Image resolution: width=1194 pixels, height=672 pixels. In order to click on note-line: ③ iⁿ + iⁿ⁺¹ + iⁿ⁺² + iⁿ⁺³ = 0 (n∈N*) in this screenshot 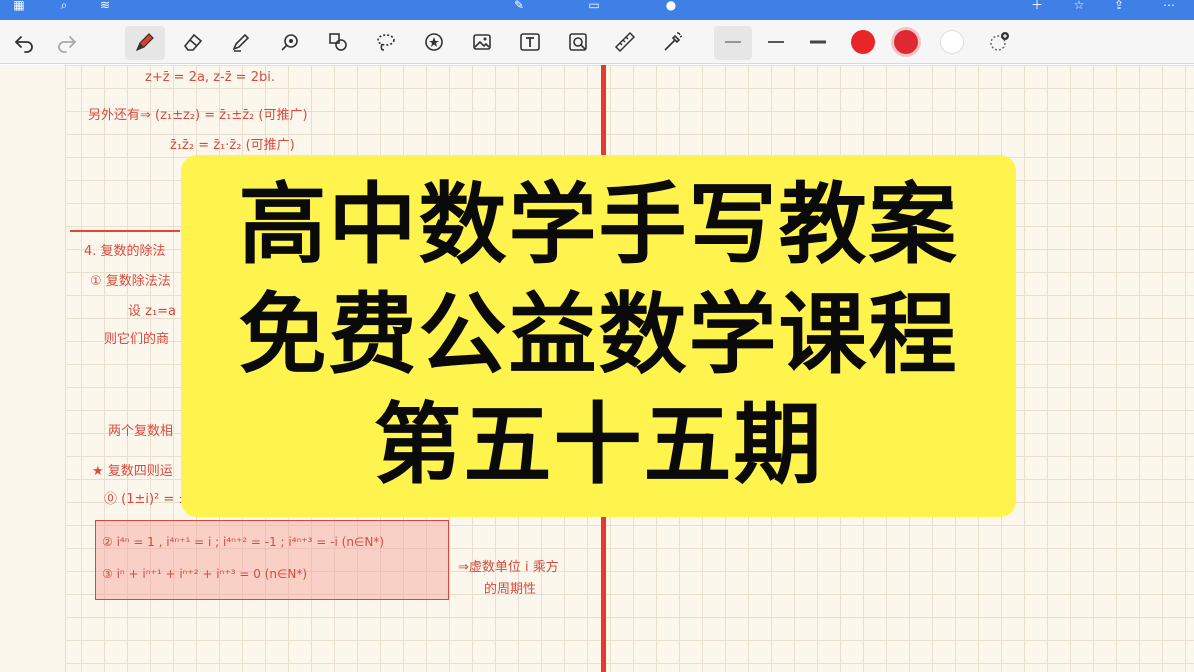, I will do `click(205, 574)`.